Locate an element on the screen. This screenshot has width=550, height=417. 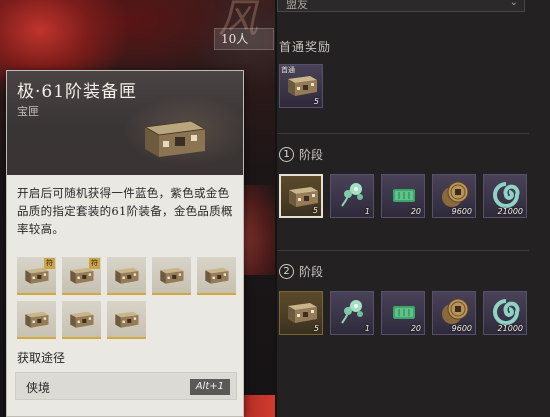
stage-2-reward-slot: 20 is located at coordinates (403, 313).